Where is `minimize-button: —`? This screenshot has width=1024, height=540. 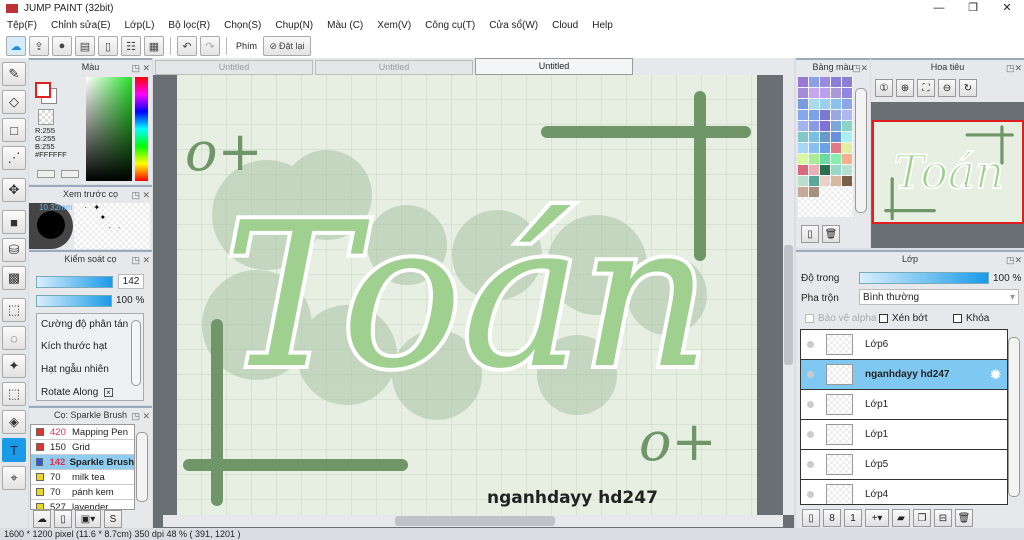 minimize-button: — is located at coordinates (939, 8).